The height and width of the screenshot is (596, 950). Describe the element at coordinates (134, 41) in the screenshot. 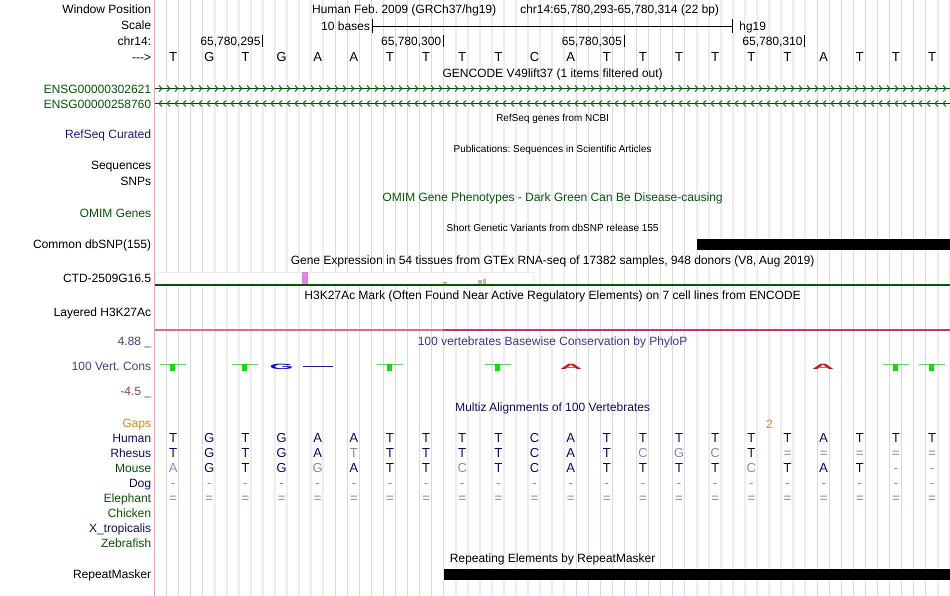

I see `track-label: chr14:` at that location.